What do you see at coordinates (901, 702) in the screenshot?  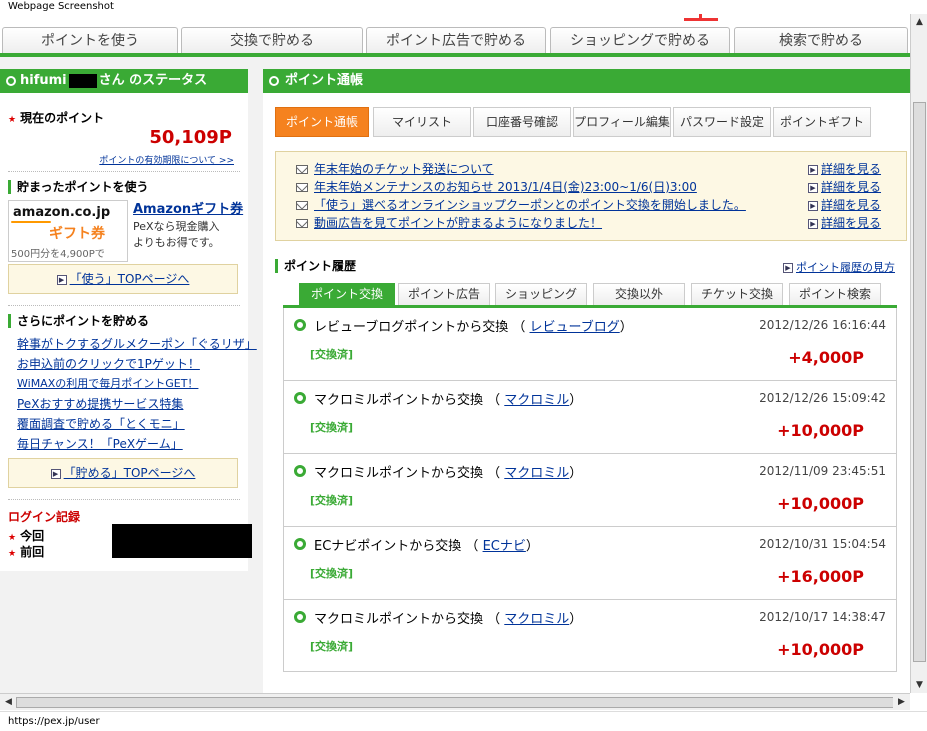 I see `scroll-right-icon: ▶` at bounding box center [901, 702].